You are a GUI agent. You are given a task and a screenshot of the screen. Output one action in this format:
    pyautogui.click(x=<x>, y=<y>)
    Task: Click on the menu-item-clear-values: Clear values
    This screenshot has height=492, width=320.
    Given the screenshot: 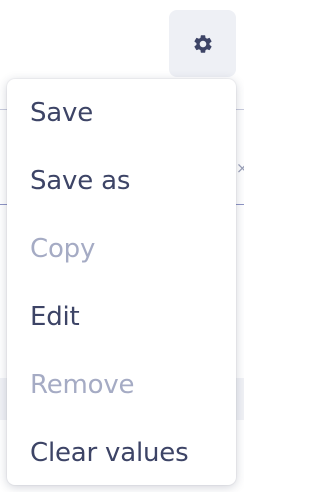 What is the action you would take?
    pyautogui.click(x=121, y=453)
    